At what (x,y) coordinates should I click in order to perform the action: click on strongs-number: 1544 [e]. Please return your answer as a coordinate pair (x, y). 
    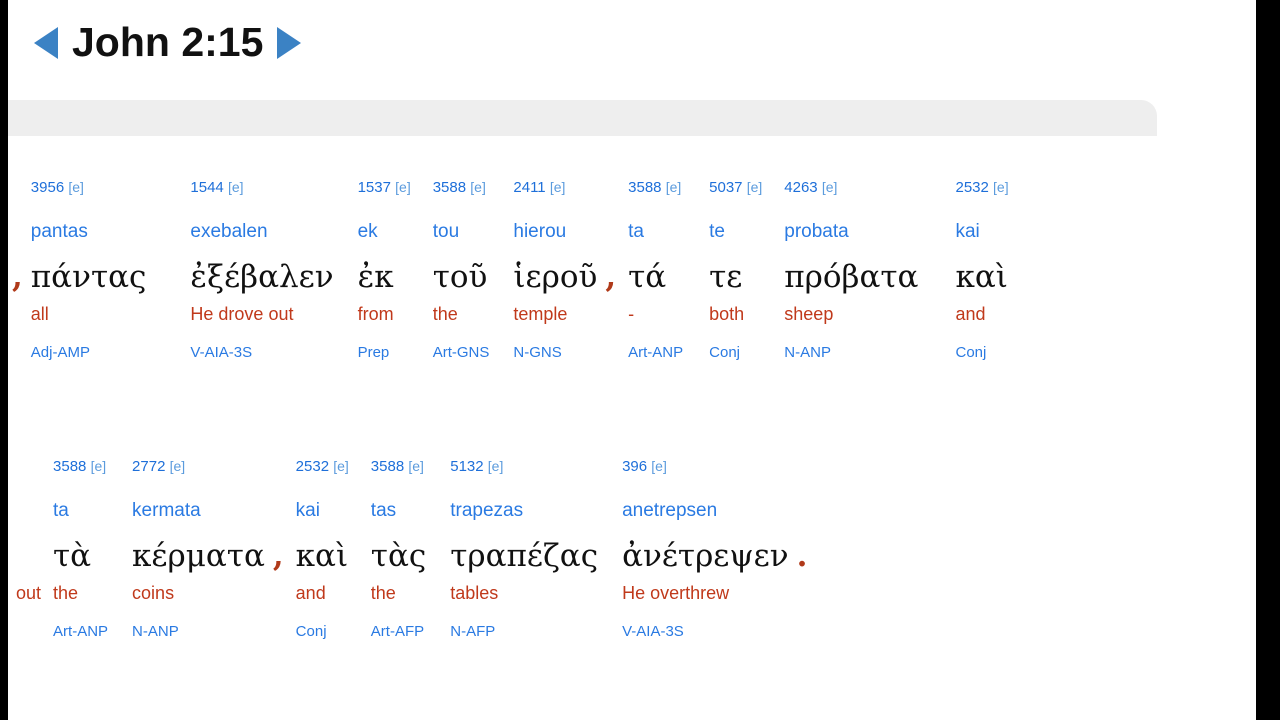
    Looking at the image, I should click on (216, 187).